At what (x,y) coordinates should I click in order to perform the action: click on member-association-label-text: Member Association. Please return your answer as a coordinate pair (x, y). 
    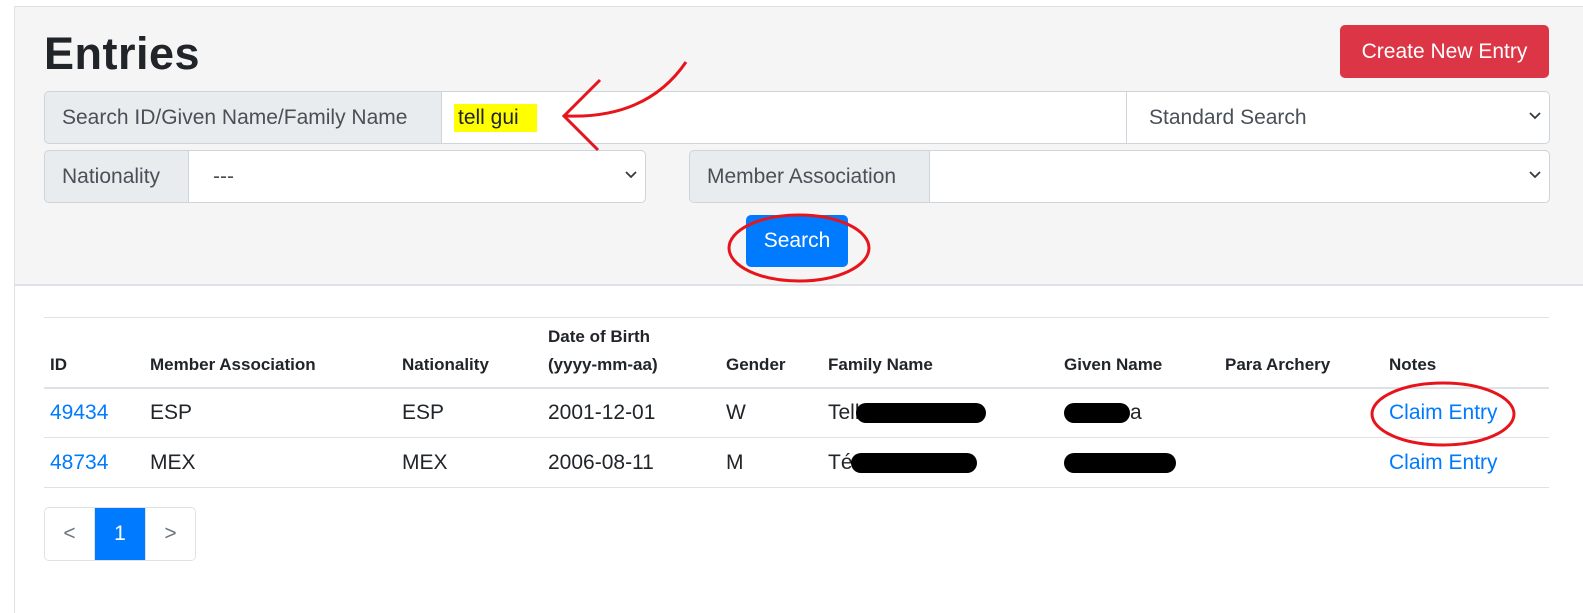
    Looking at the image, I should click on (802, 176).